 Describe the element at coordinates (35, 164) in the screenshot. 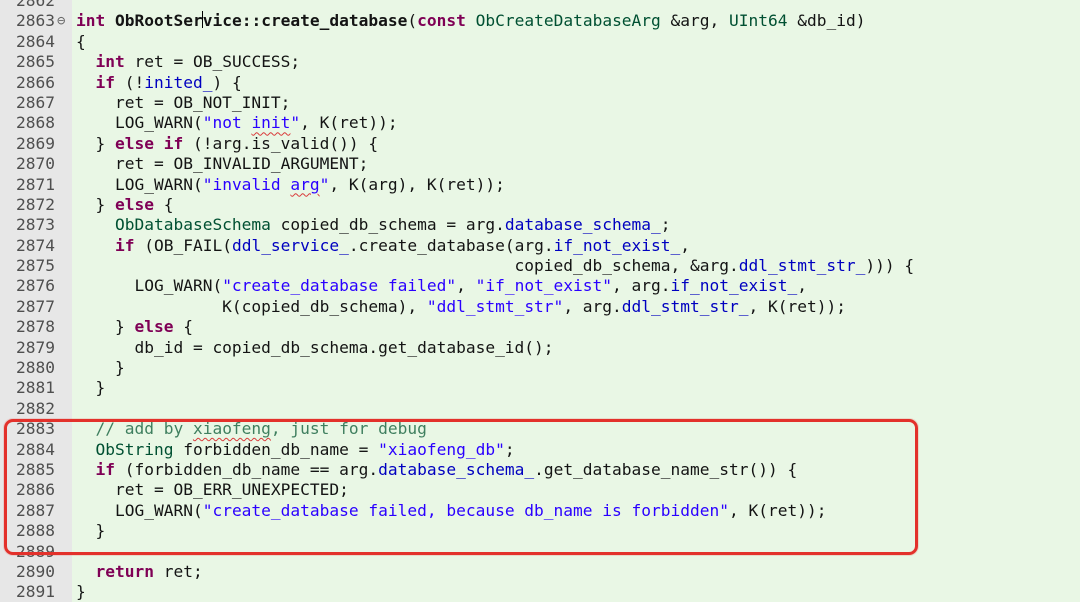

I see `line-number: 2870` at that location.